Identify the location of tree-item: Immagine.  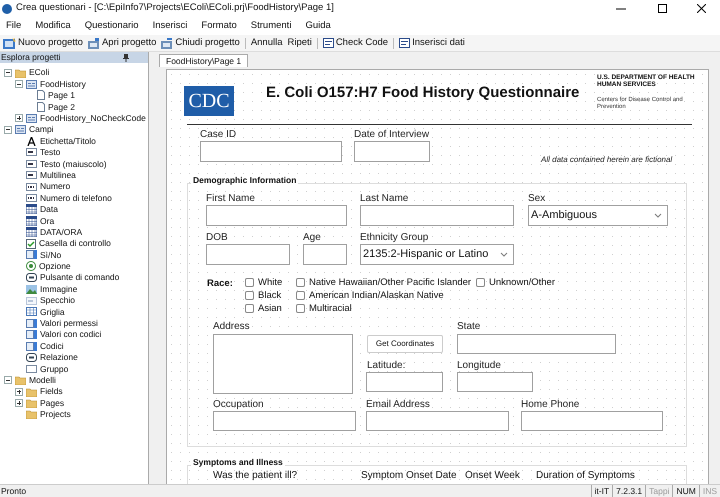
(59, 289).